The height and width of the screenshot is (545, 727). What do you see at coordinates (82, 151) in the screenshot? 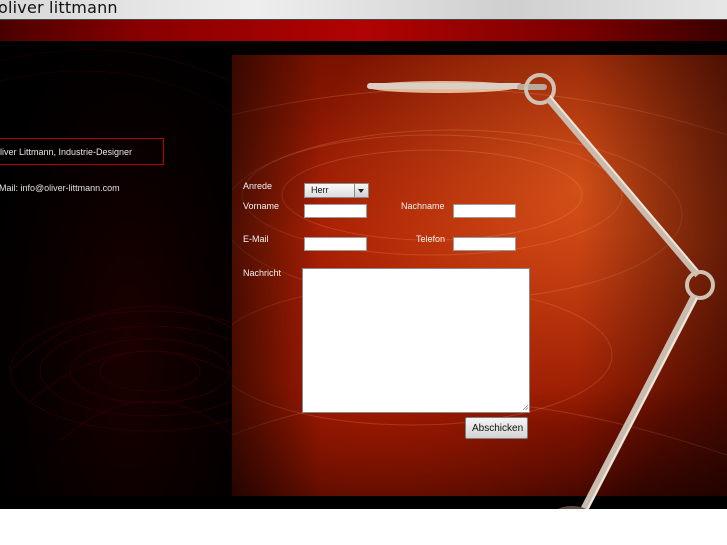
I see `designer-name-box: liver Littmann, Industrie-Designer` at bounding box center [82, 151].